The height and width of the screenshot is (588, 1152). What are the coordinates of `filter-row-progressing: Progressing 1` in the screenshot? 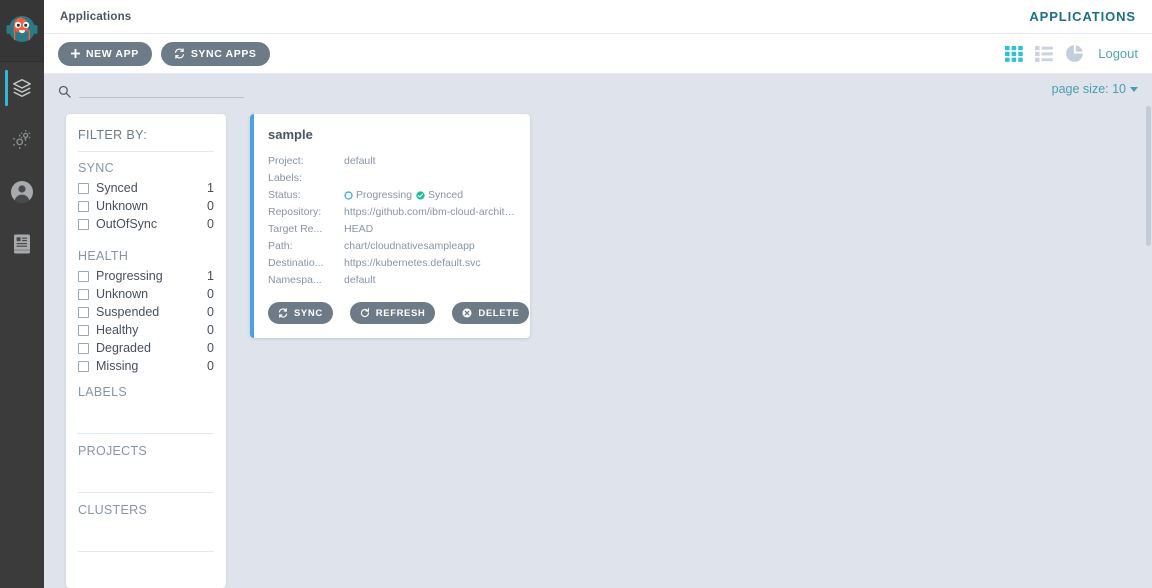 It's located at (146, 276).